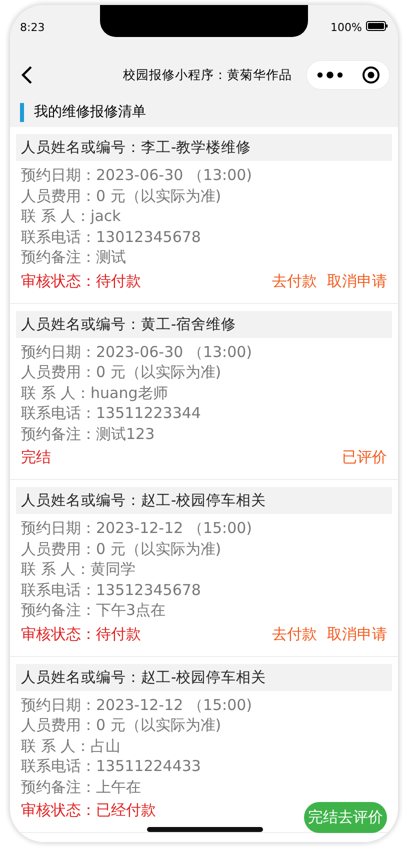  I want to click on section-title: 我的维修报修清单, so click(90, 112).